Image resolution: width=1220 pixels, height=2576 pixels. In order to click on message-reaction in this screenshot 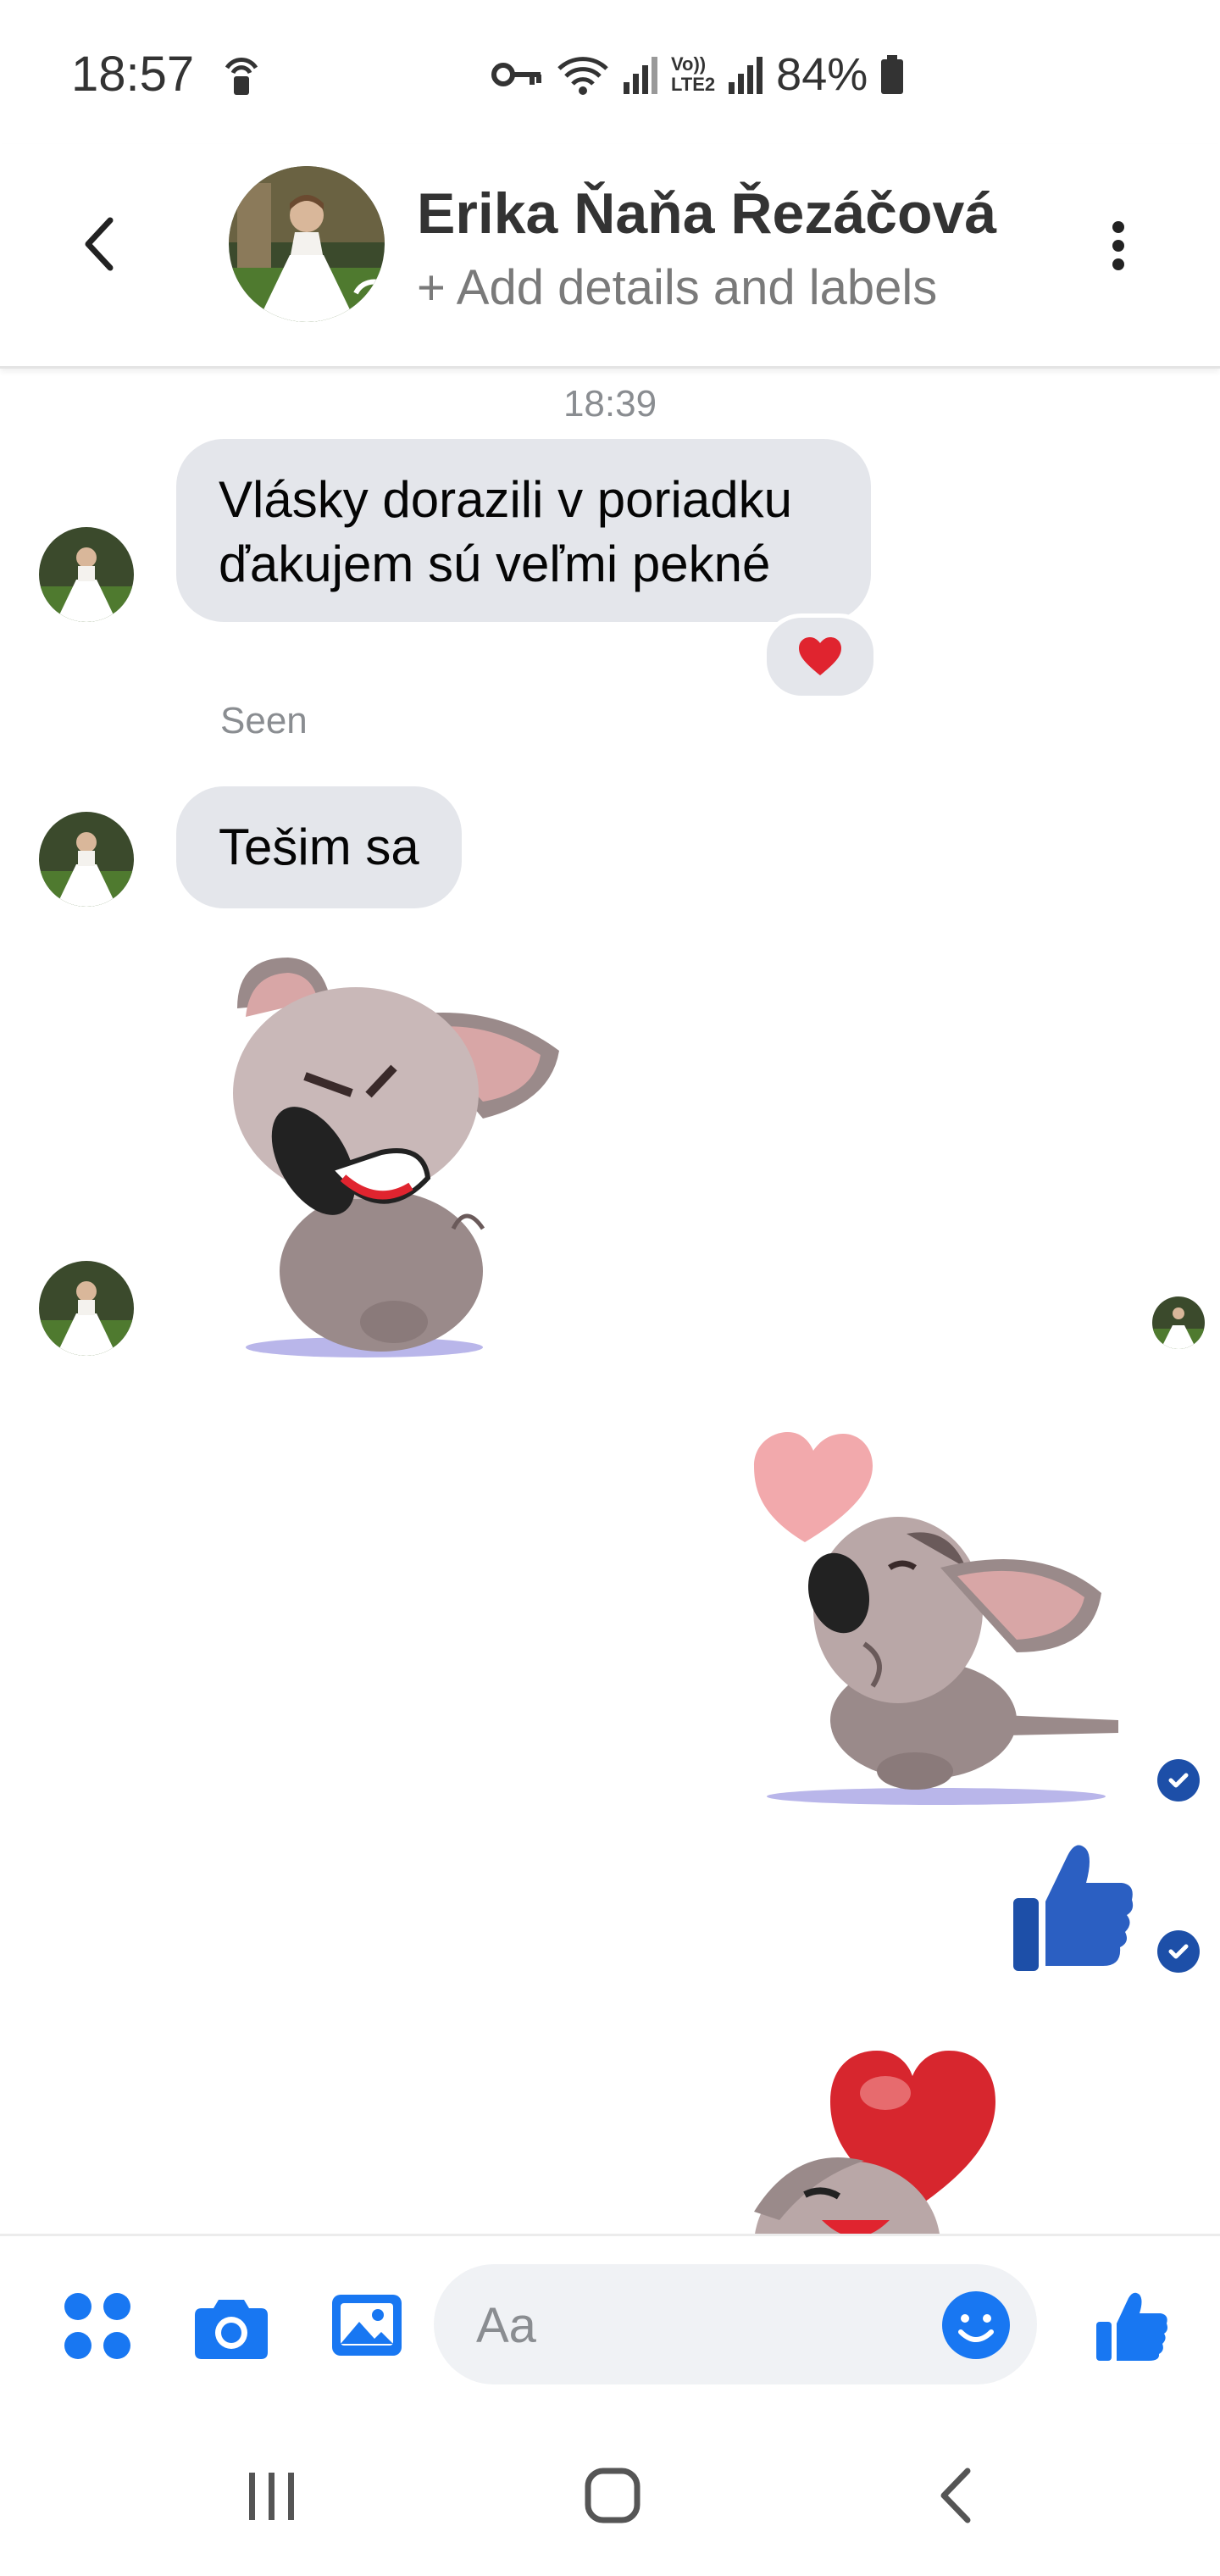, I will do `click(820, 656)`.